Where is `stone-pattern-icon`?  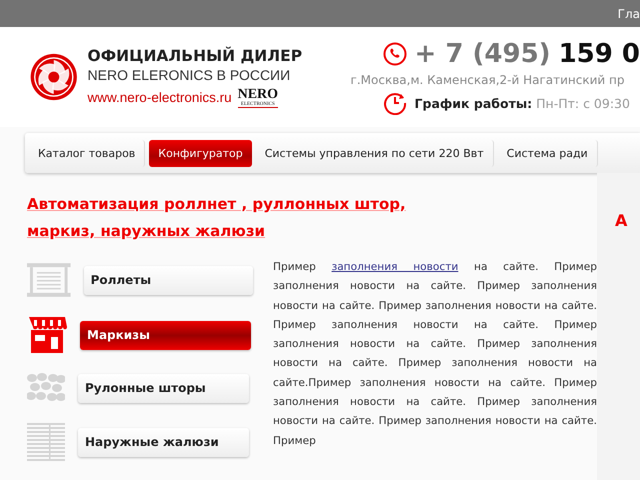 stone-pattern-icon is located at coordinates (46, 388).